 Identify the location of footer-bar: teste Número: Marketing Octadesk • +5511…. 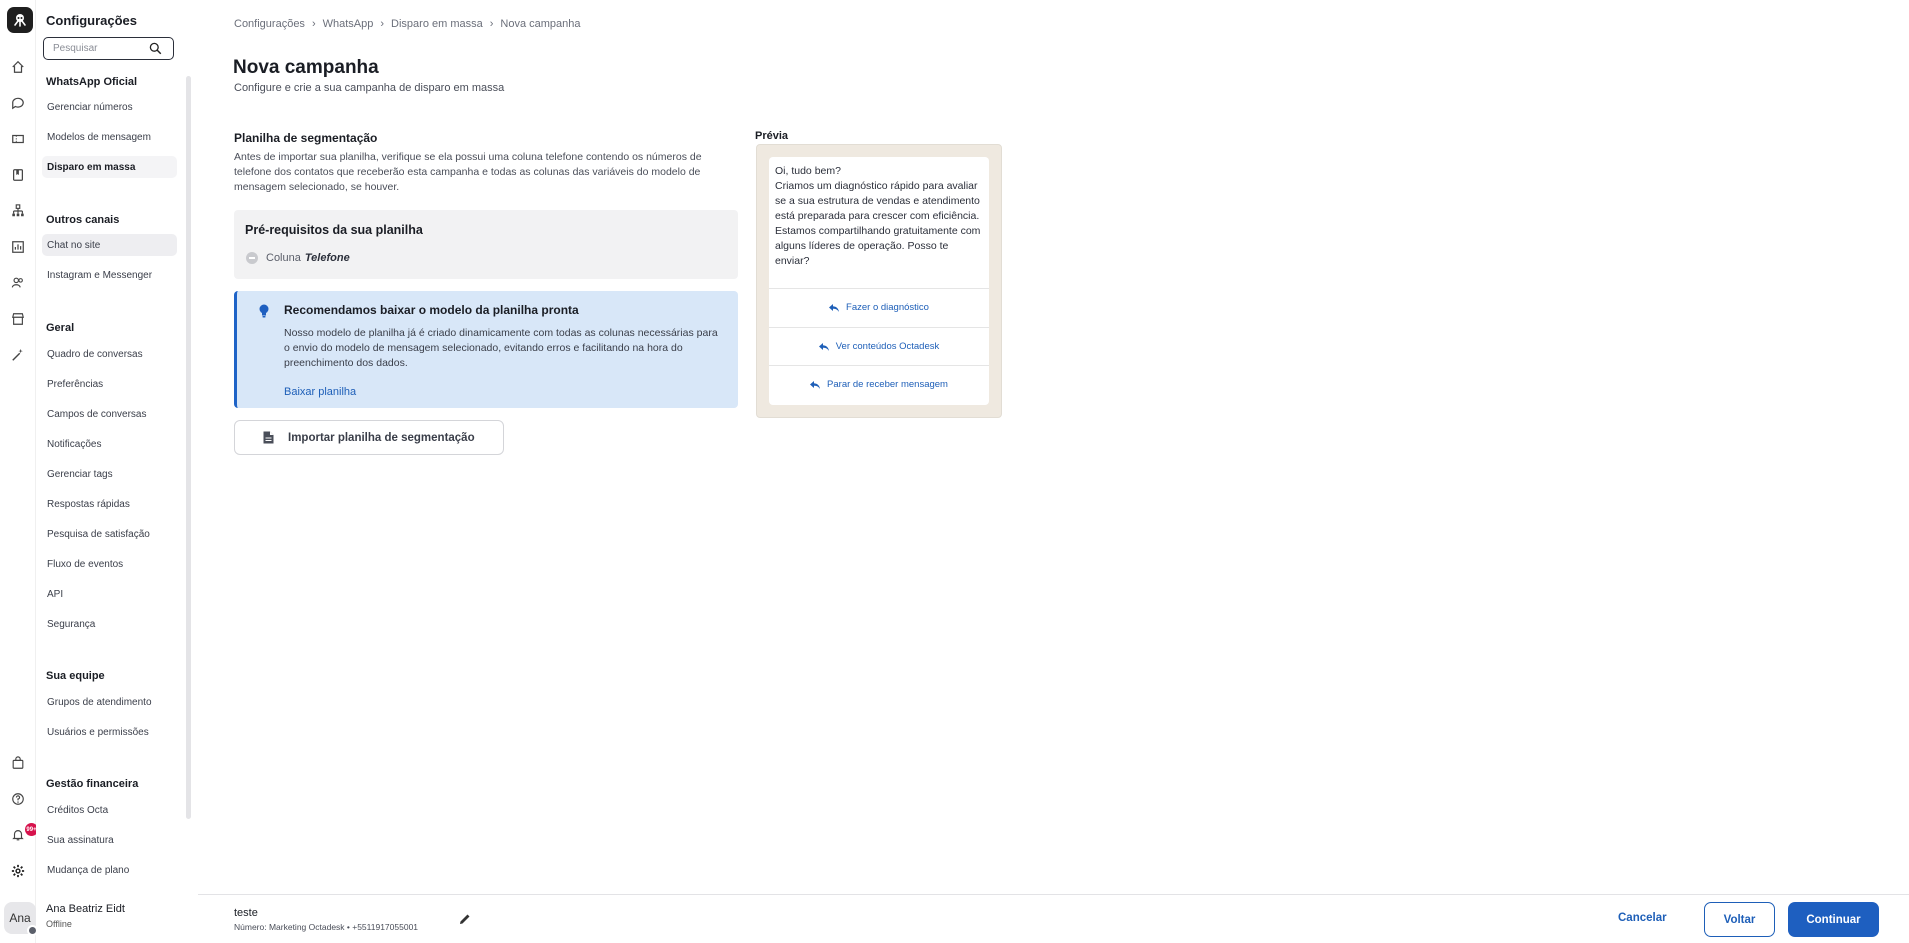
(1053, 918).